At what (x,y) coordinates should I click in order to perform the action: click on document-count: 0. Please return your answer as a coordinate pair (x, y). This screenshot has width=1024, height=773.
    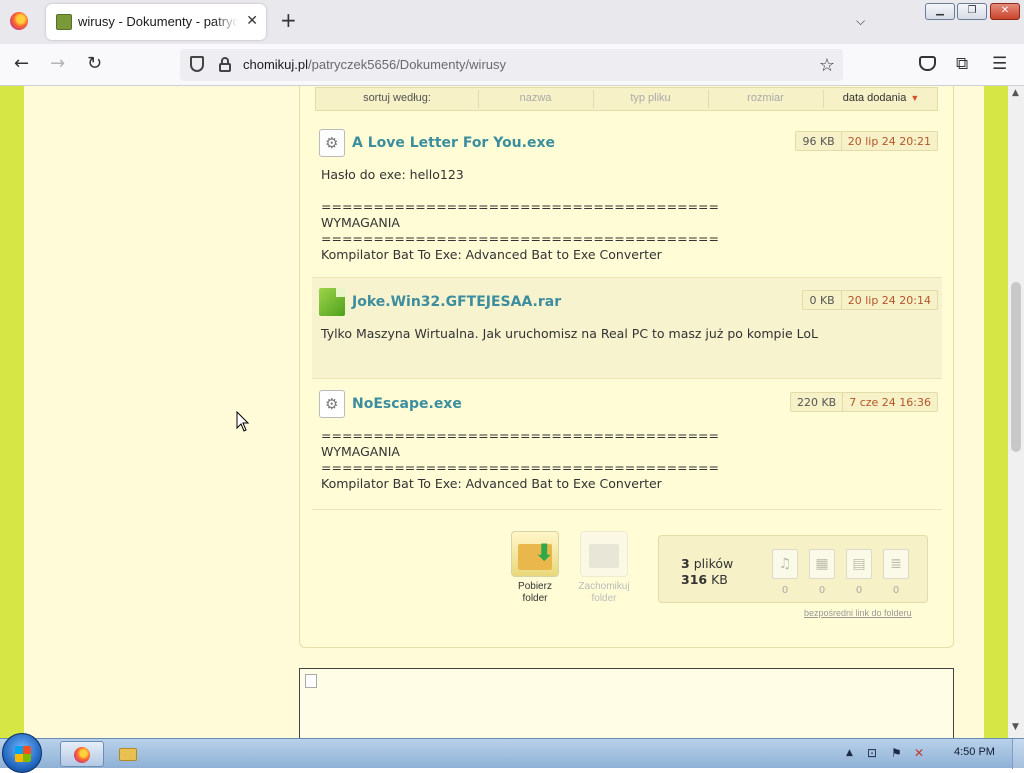
    Looking at the image, I should click on (896, 590).